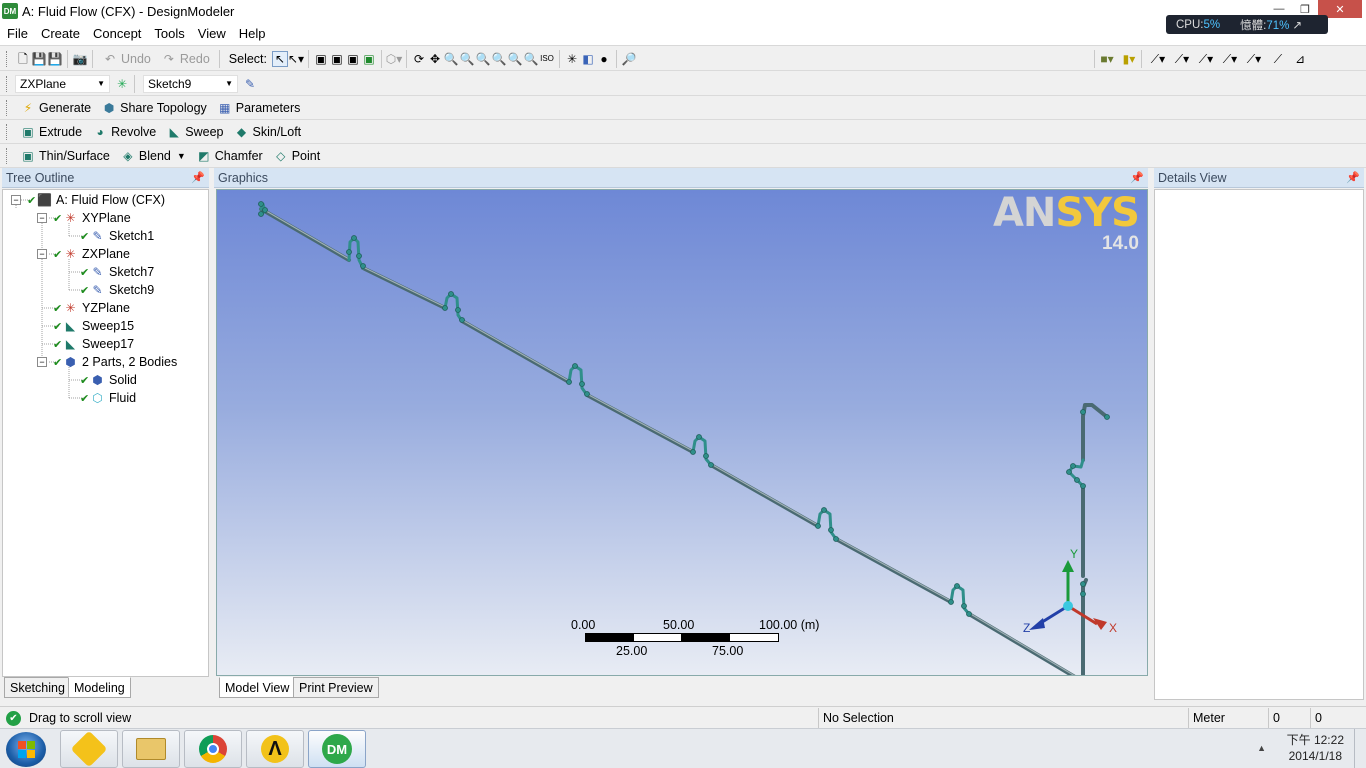 The image size is (1366, 768). I want to click on sweep-button: ◣ Sweep, so click(194, 132).